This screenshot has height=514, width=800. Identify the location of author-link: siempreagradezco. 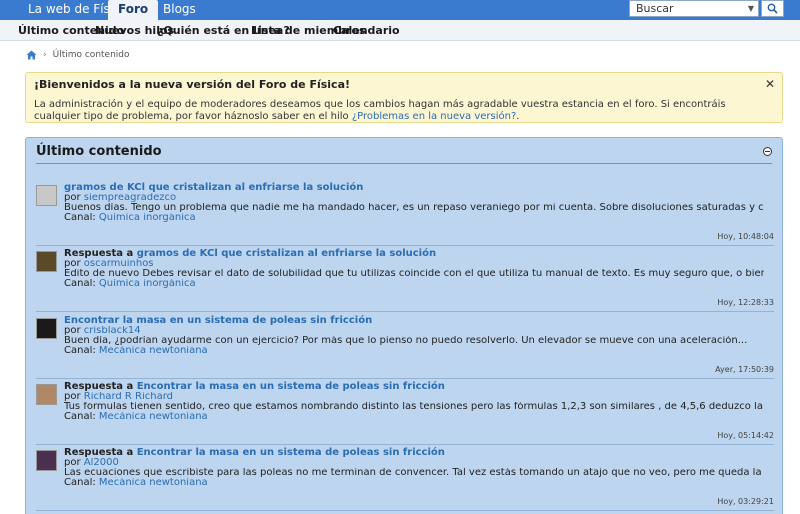
(130, 198).